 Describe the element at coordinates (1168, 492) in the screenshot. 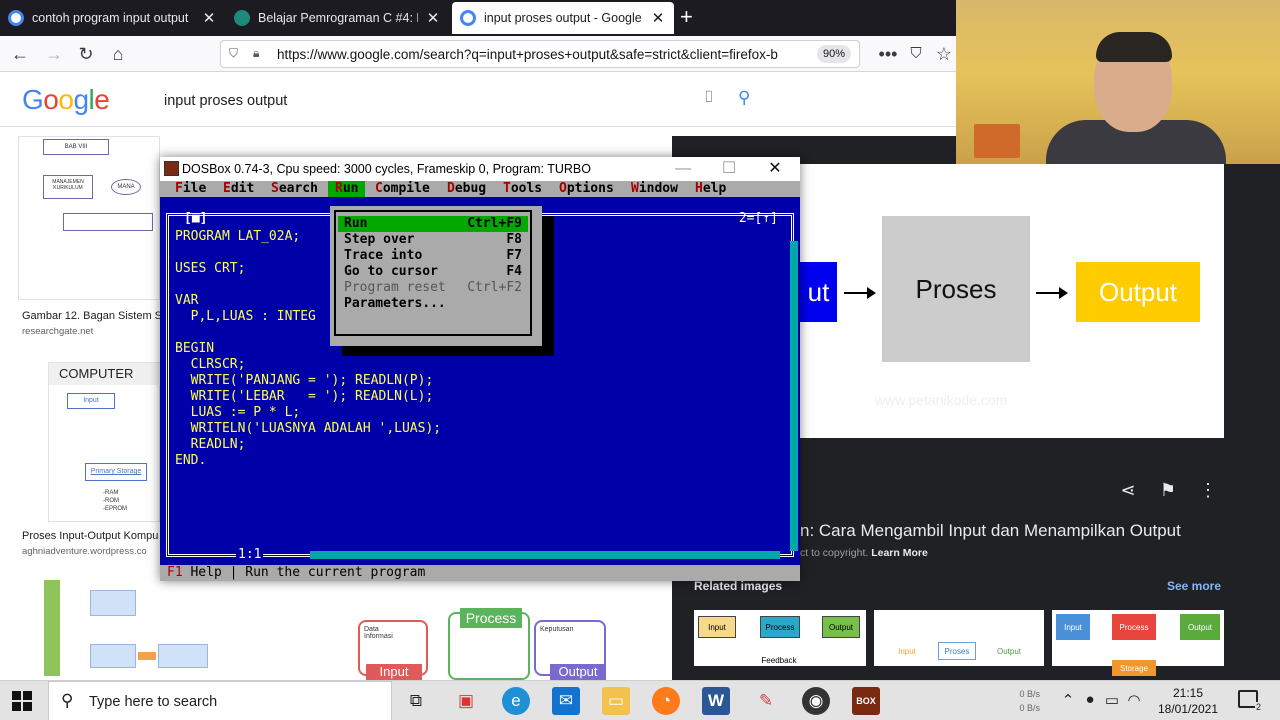

I see `save-bookmark-icon: ⚑` at that location.